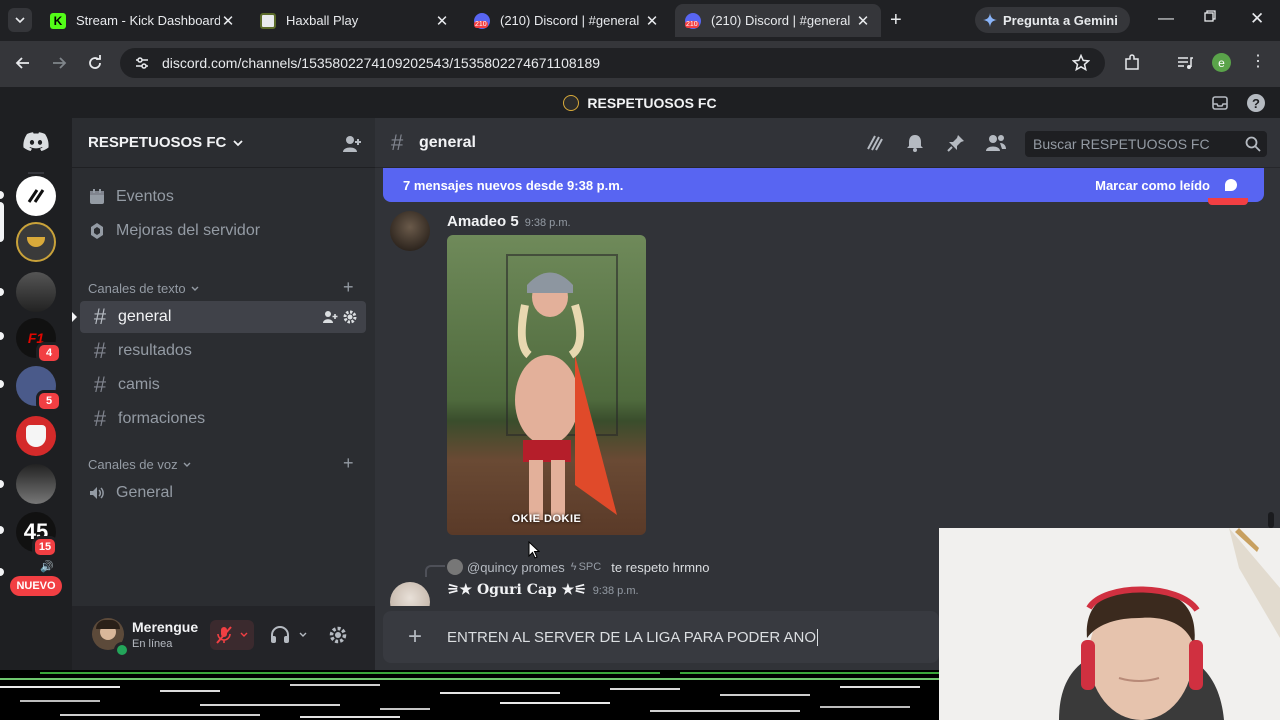 This screenshot has width=1280, height=720. What do you see at coordinates (1221, 62) in the screenshot?
I see `profile-avatar: e` at bounding box center [1221, 62].